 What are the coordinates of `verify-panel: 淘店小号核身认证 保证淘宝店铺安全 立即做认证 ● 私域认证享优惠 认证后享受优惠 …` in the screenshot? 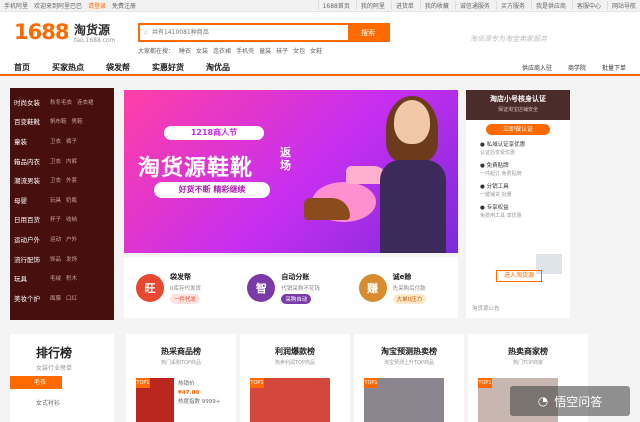 It's located at (518, 204).